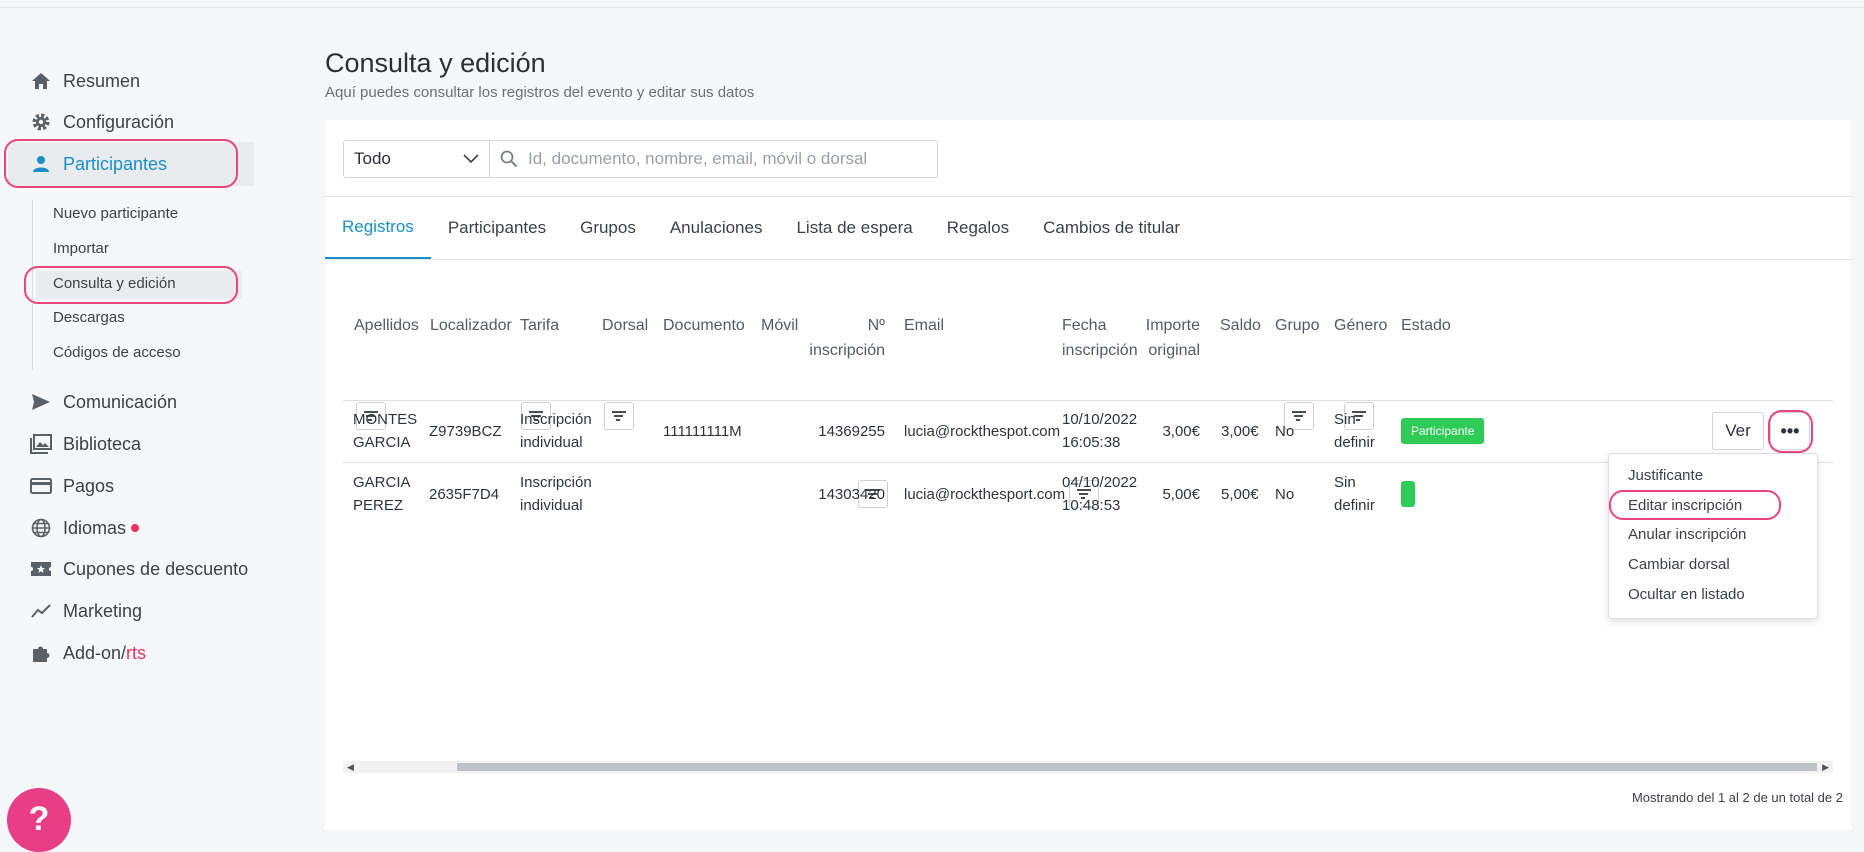 The width and height of the screenshot is (1864, 852). I want to click on menu-item-ocultar-listado: Ocultar en listado, so click(1686, 595).